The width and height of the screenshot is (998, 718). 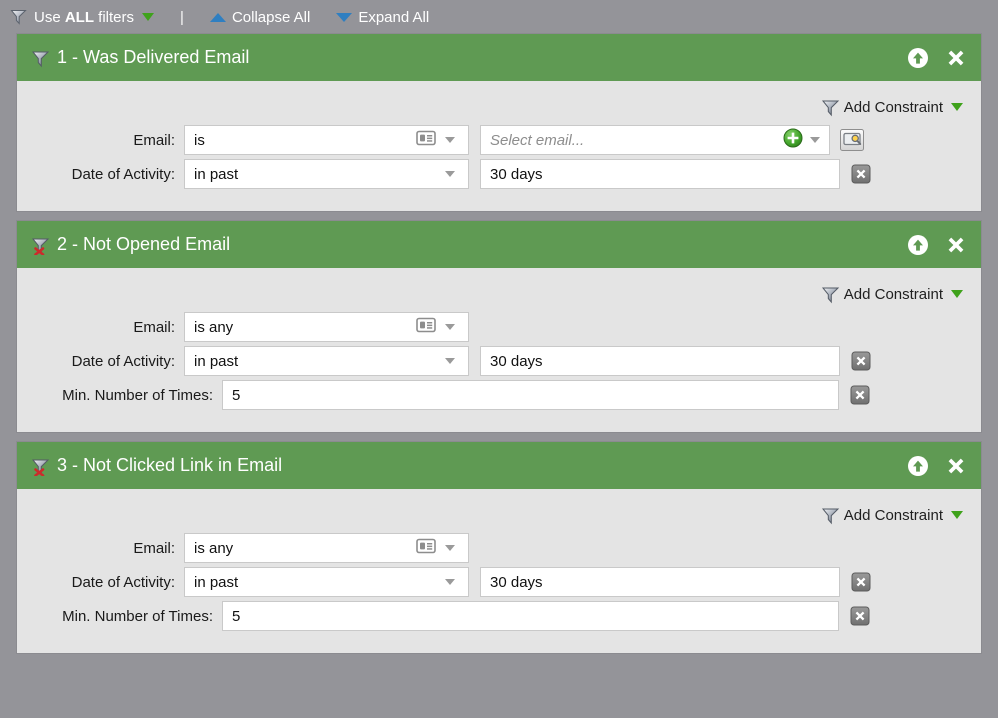 I want to click on filter-panel-header: 3 - Not Clicked Link in Email, so click(x=499, y=465).